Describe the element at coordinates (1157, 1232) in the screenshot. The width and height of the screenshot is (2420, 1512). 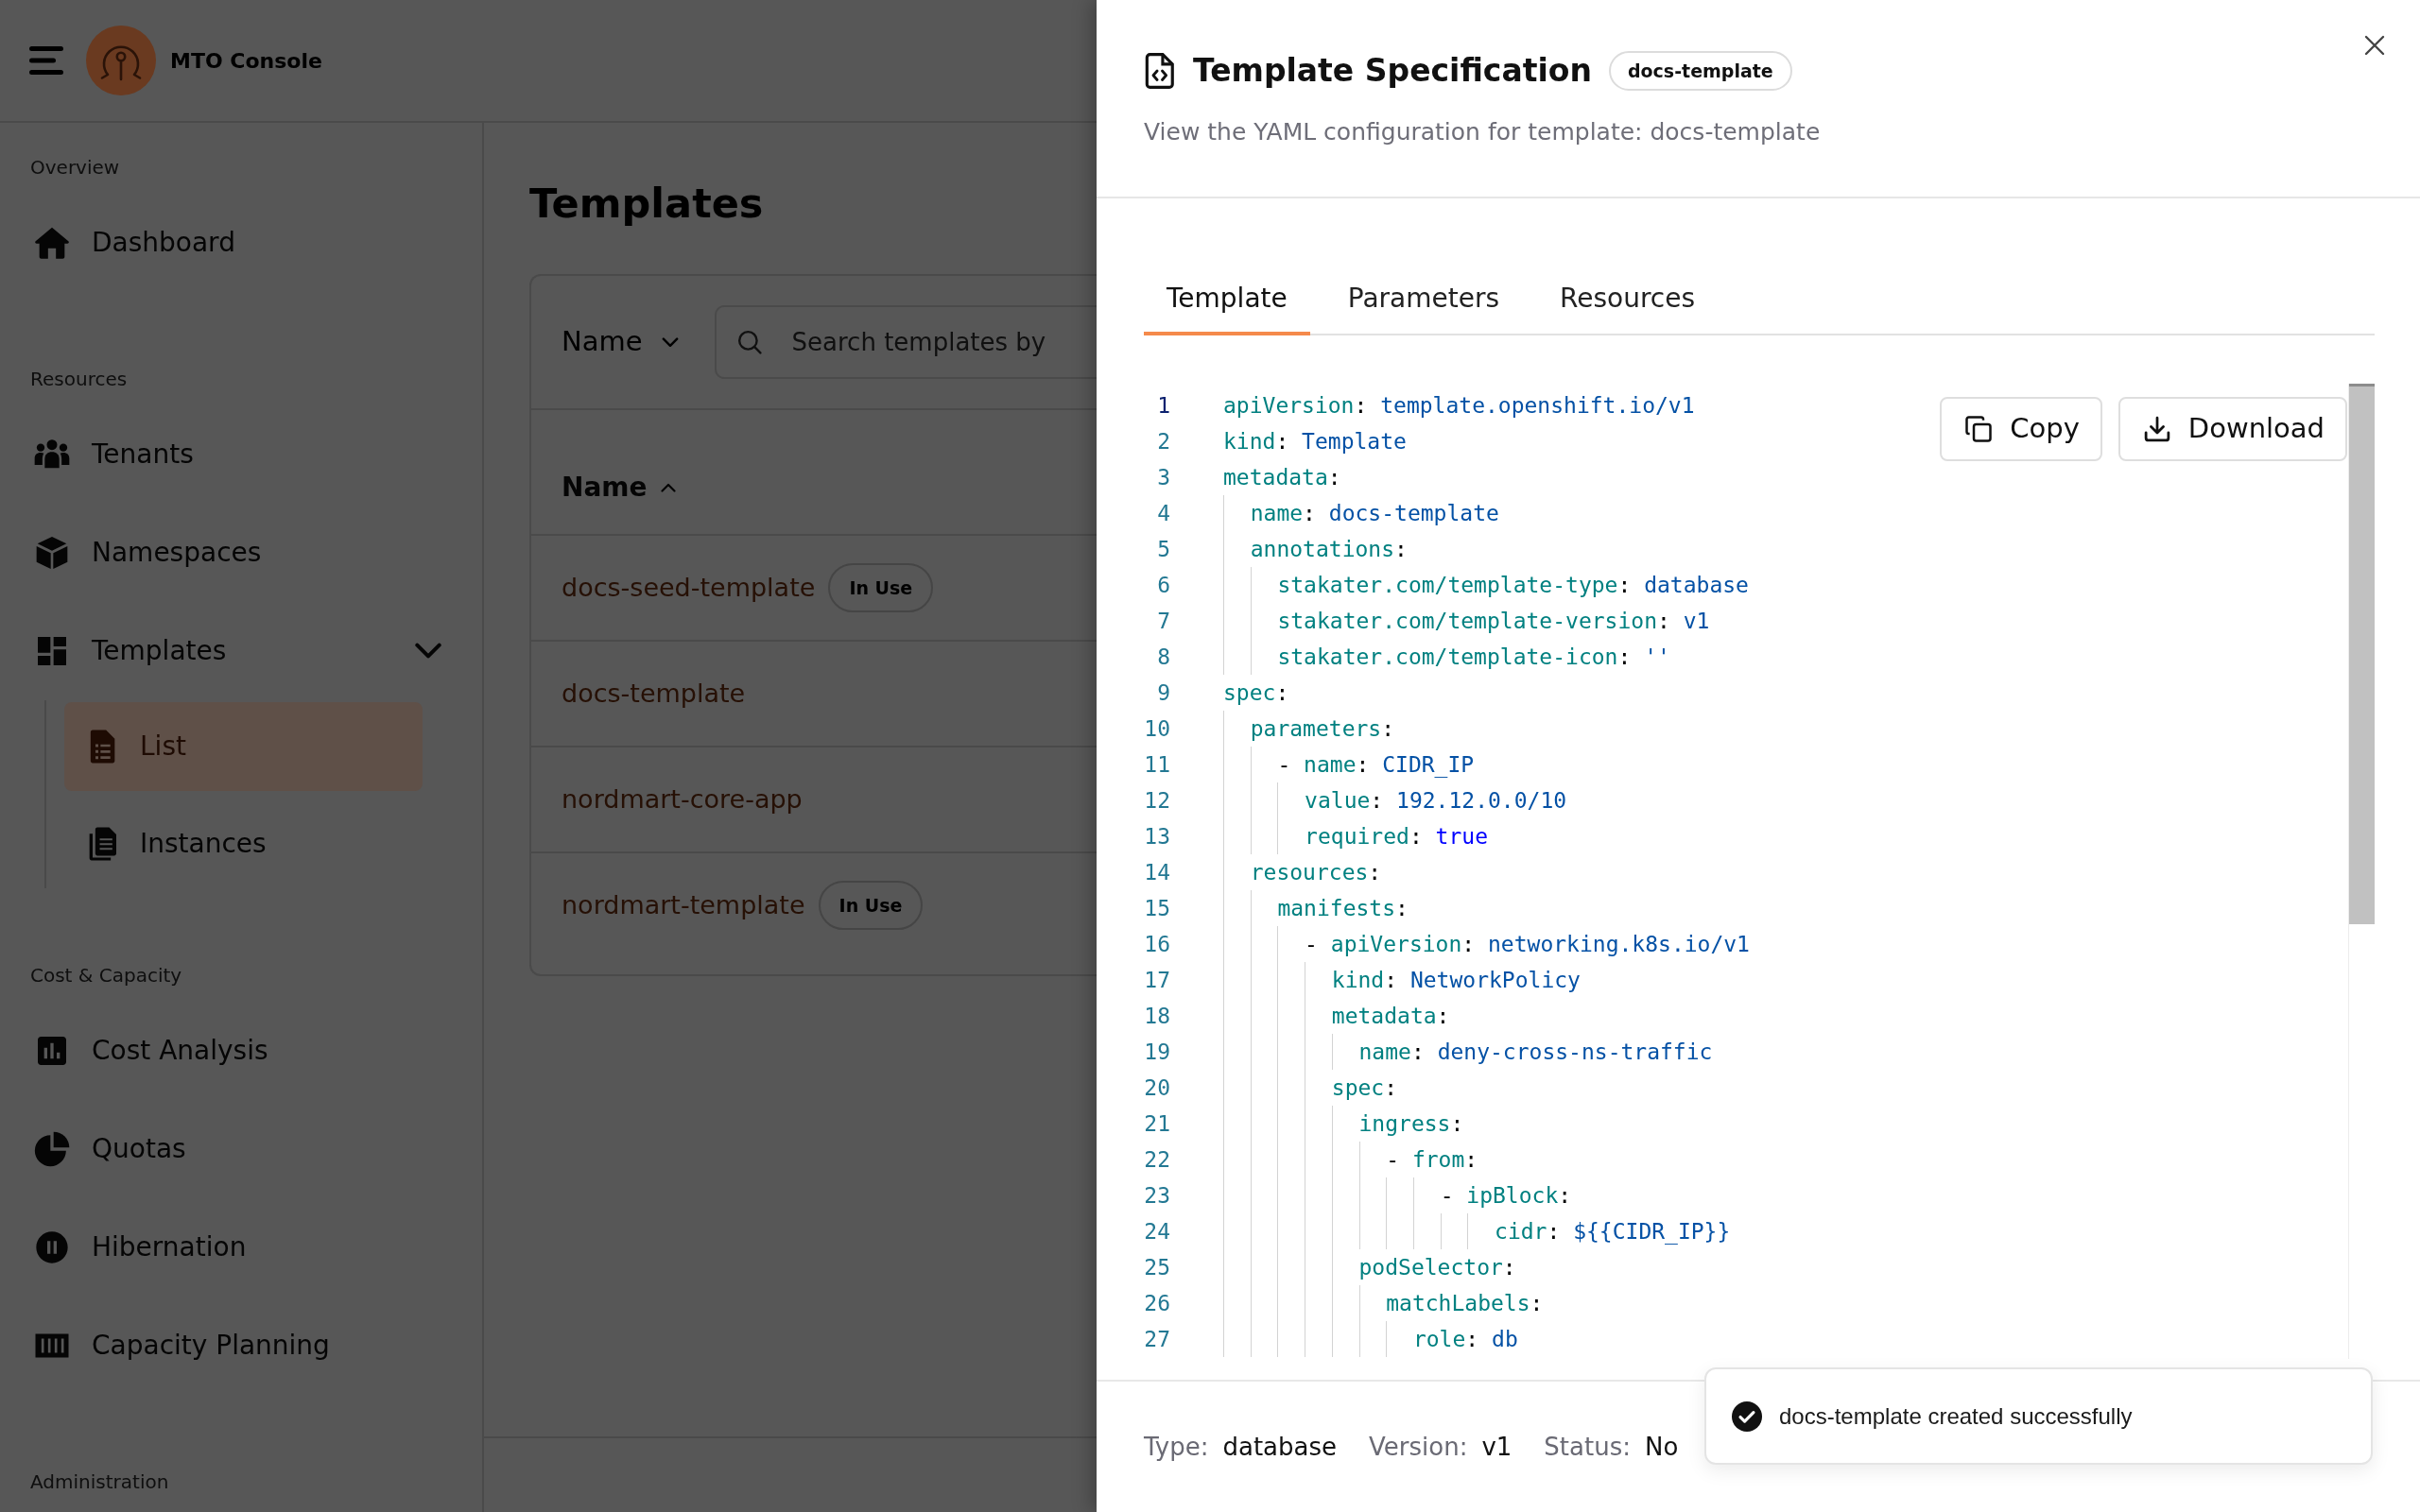
I see `line-number: 24` at that location.